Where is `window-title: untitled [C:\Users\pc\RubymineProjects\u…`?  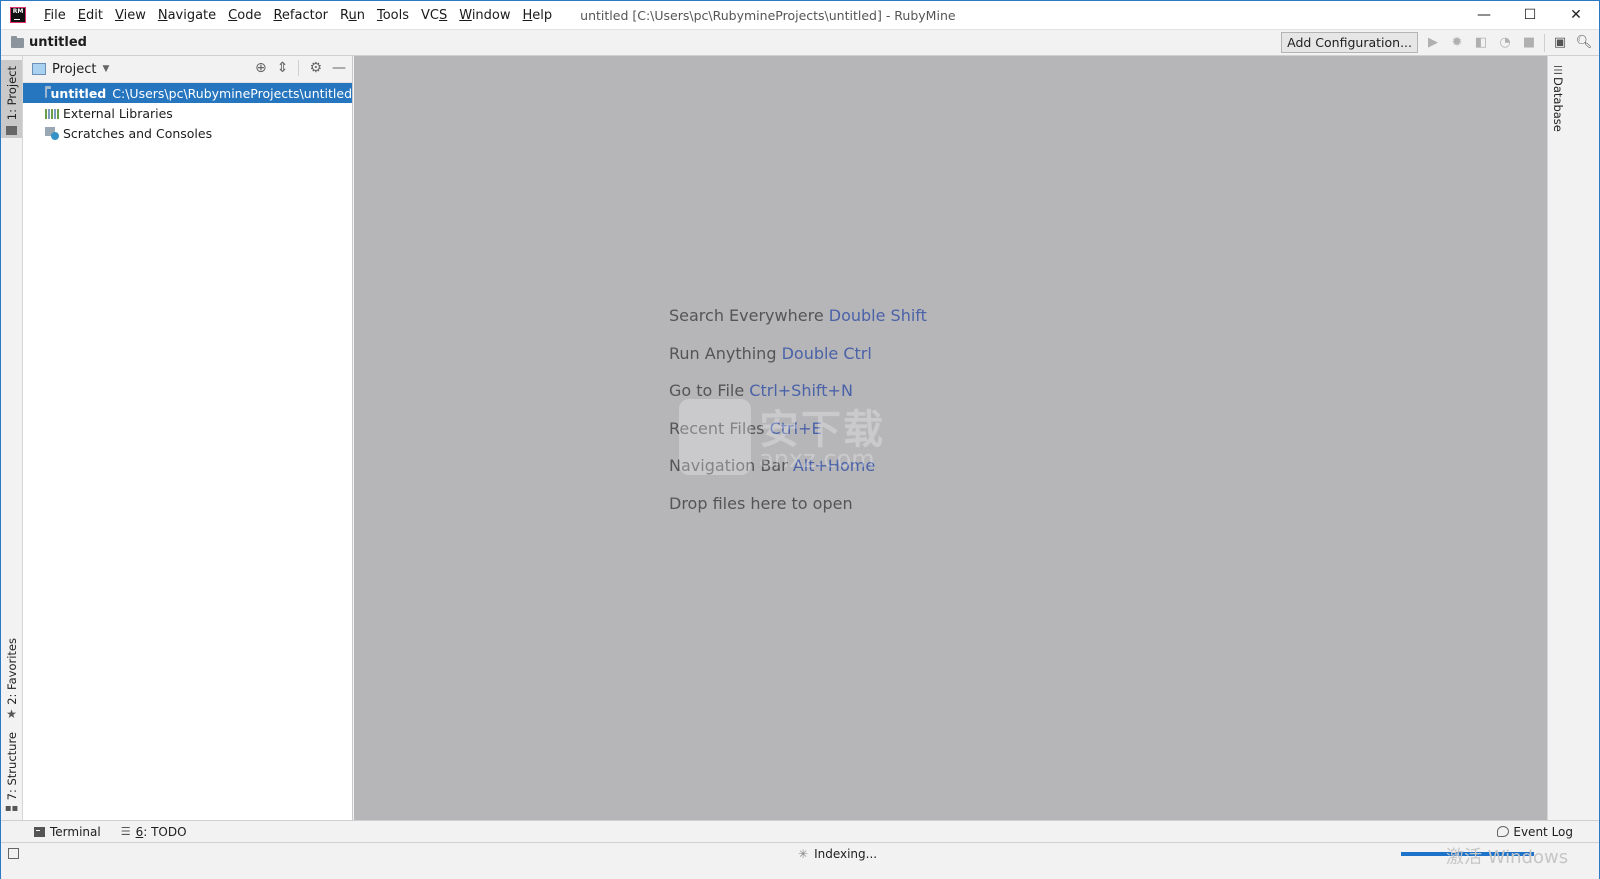
window-title: untitled [C:\Users\pc\RubymineProjects\u… is located at coordinates (768, 15).